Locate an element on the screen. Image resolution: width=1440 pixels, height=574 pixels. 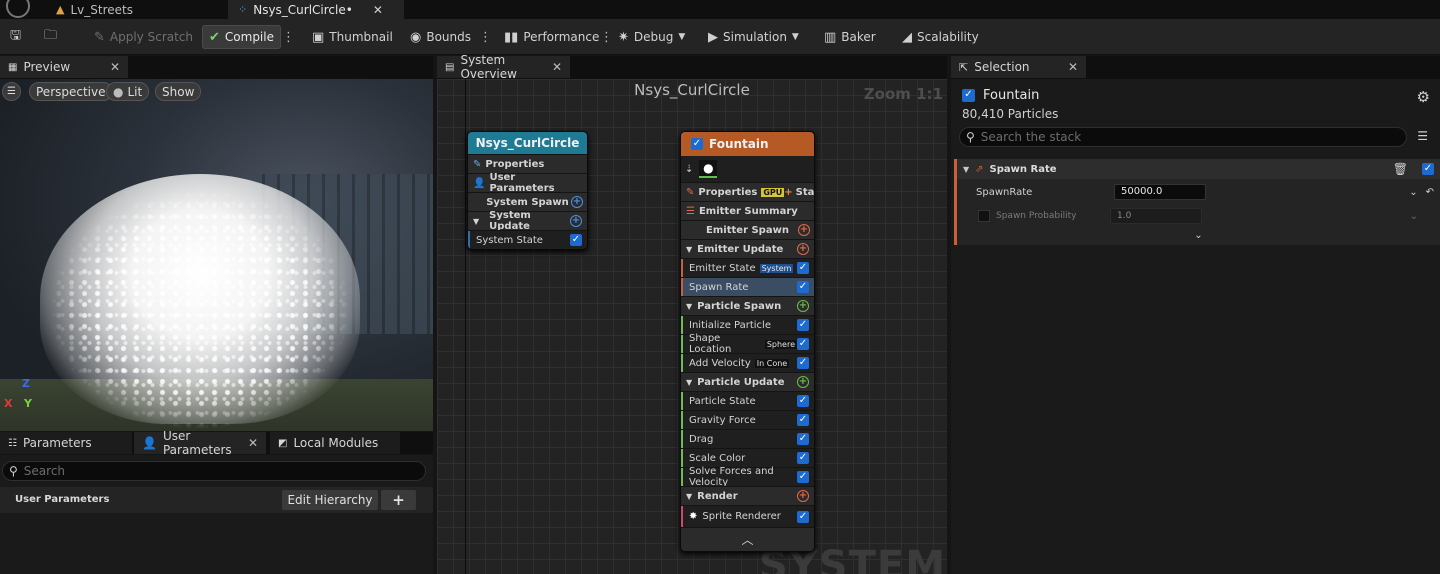
simulation-button: ▶ Simulation ▼ is located at coordinates (753, 37).